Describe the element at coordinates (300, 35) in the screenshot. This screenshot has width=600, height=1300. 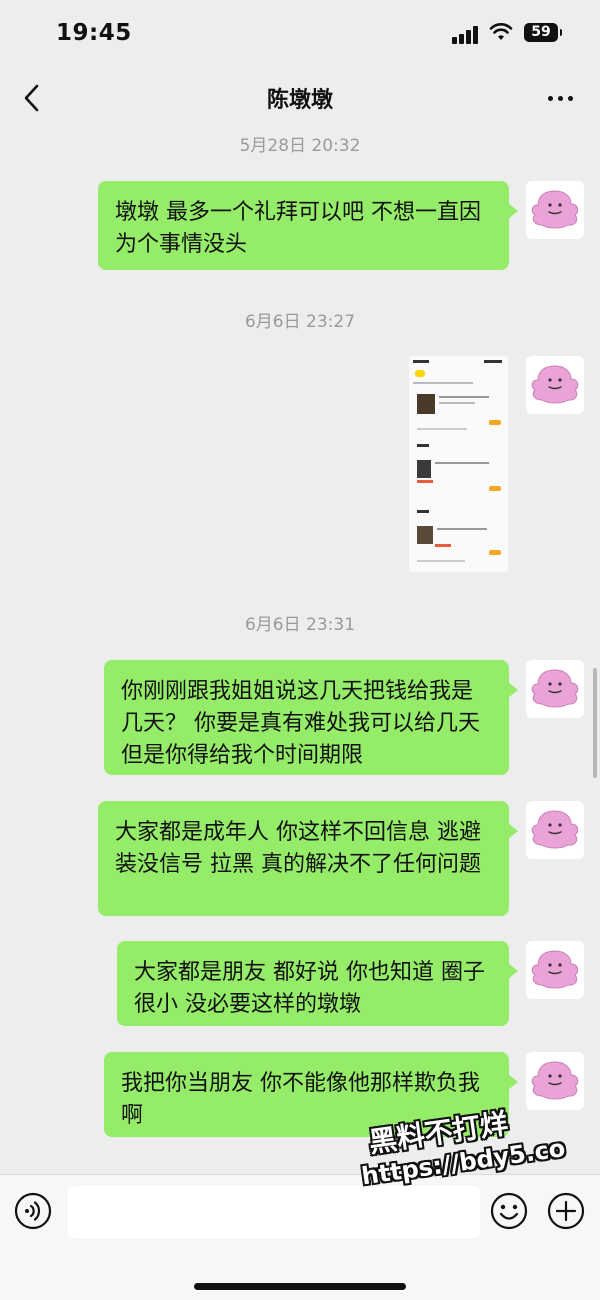
I see `status-bar: 19:45 59` at that location.